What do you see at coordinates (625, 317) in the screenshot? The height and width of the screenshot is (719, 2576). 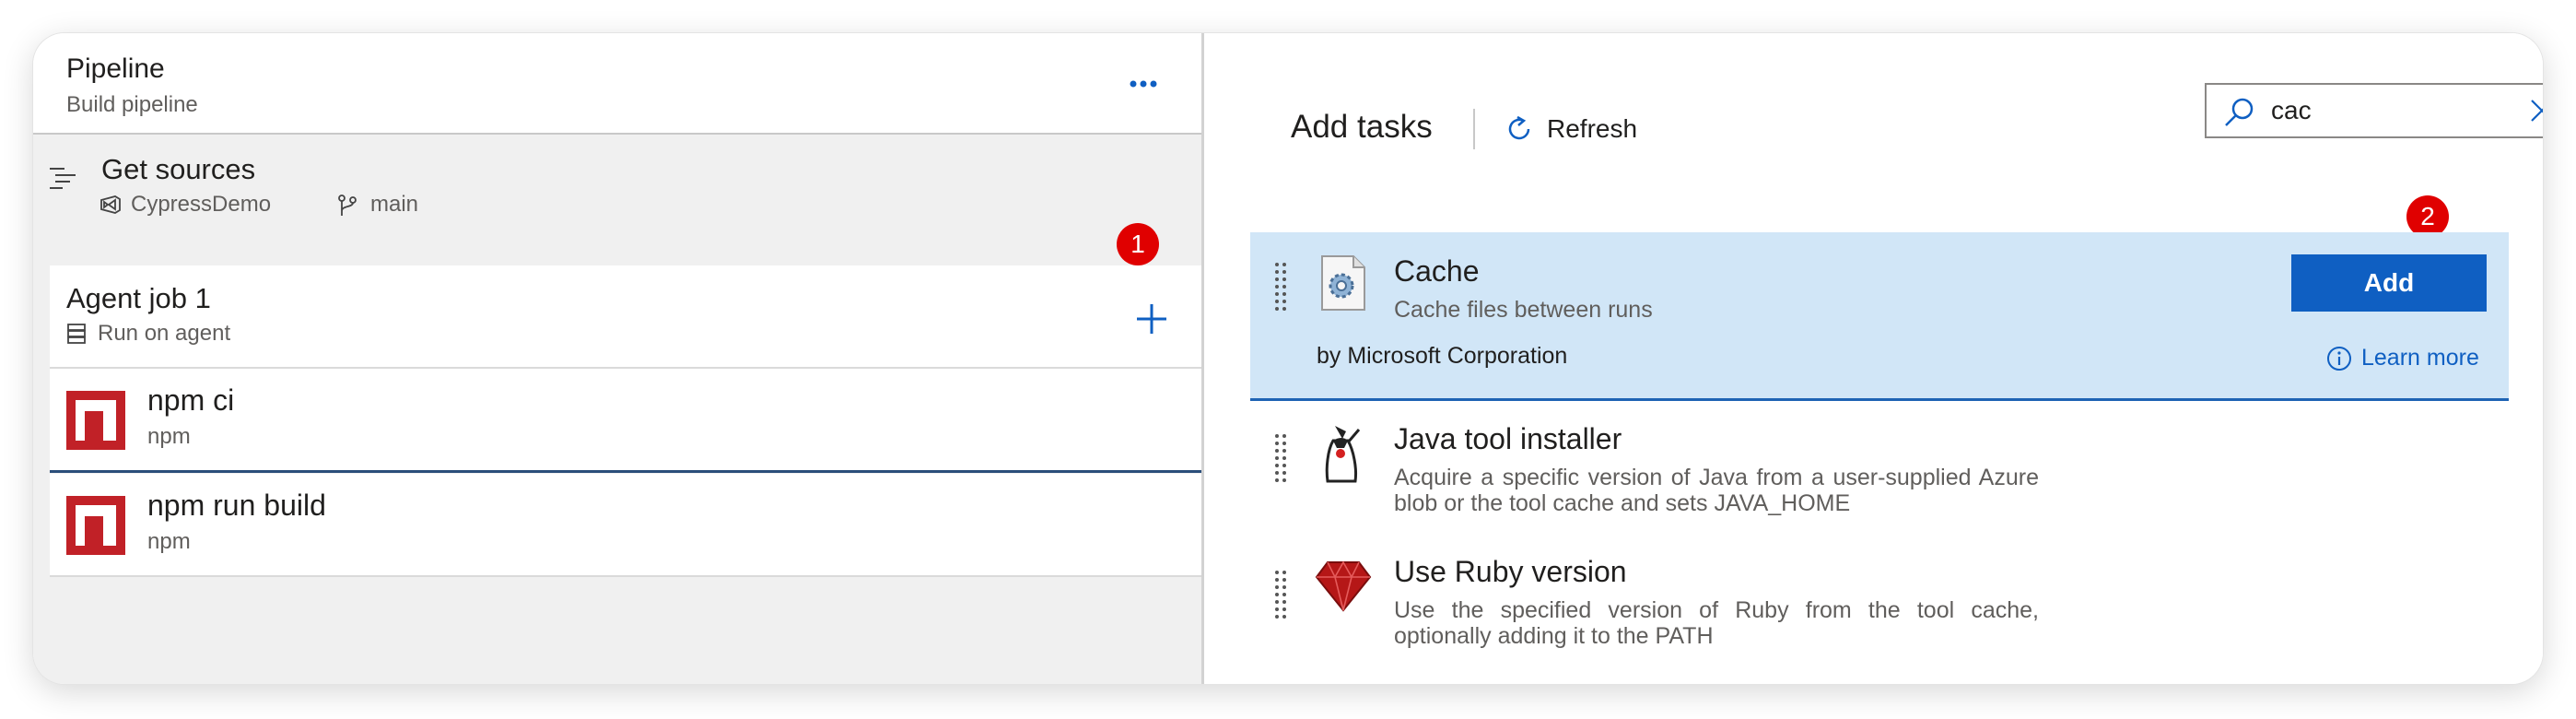 I see `agent-job-row: Agent job 1 Run on agent` at bounding box center [625, 317].